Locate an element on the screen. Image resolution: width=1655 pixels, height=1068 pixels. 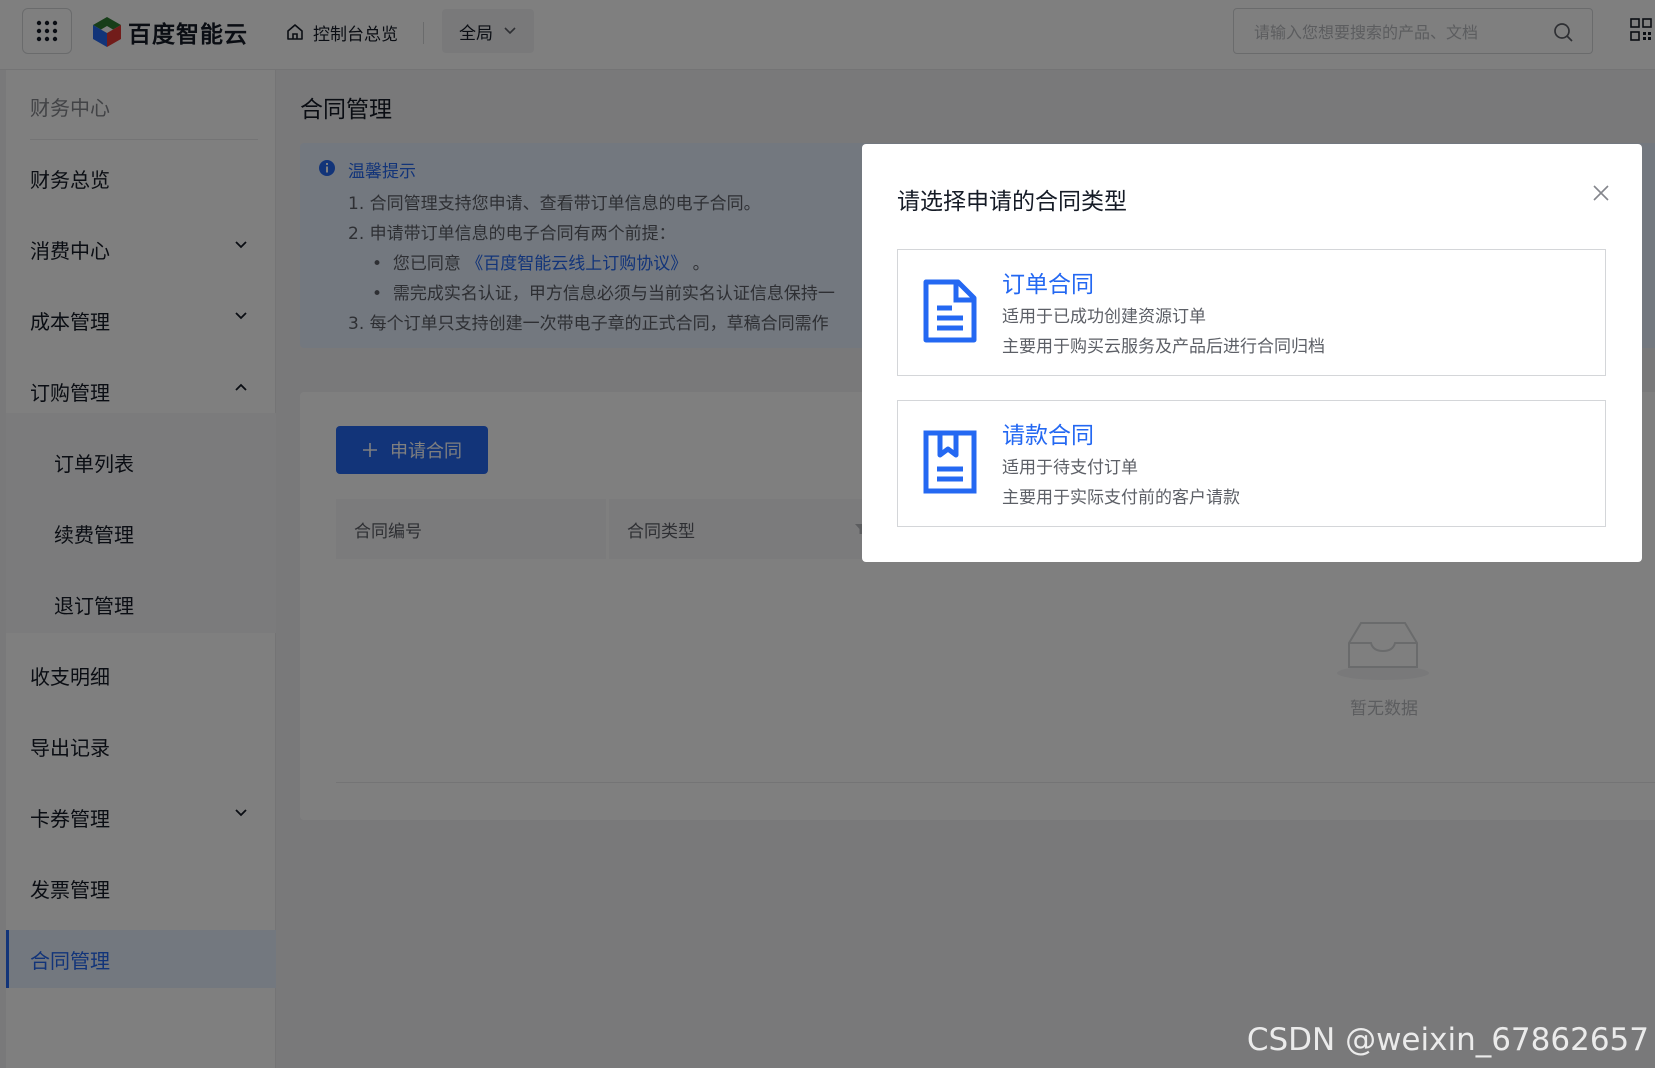
document-icon is located at coordinates (950, 311).